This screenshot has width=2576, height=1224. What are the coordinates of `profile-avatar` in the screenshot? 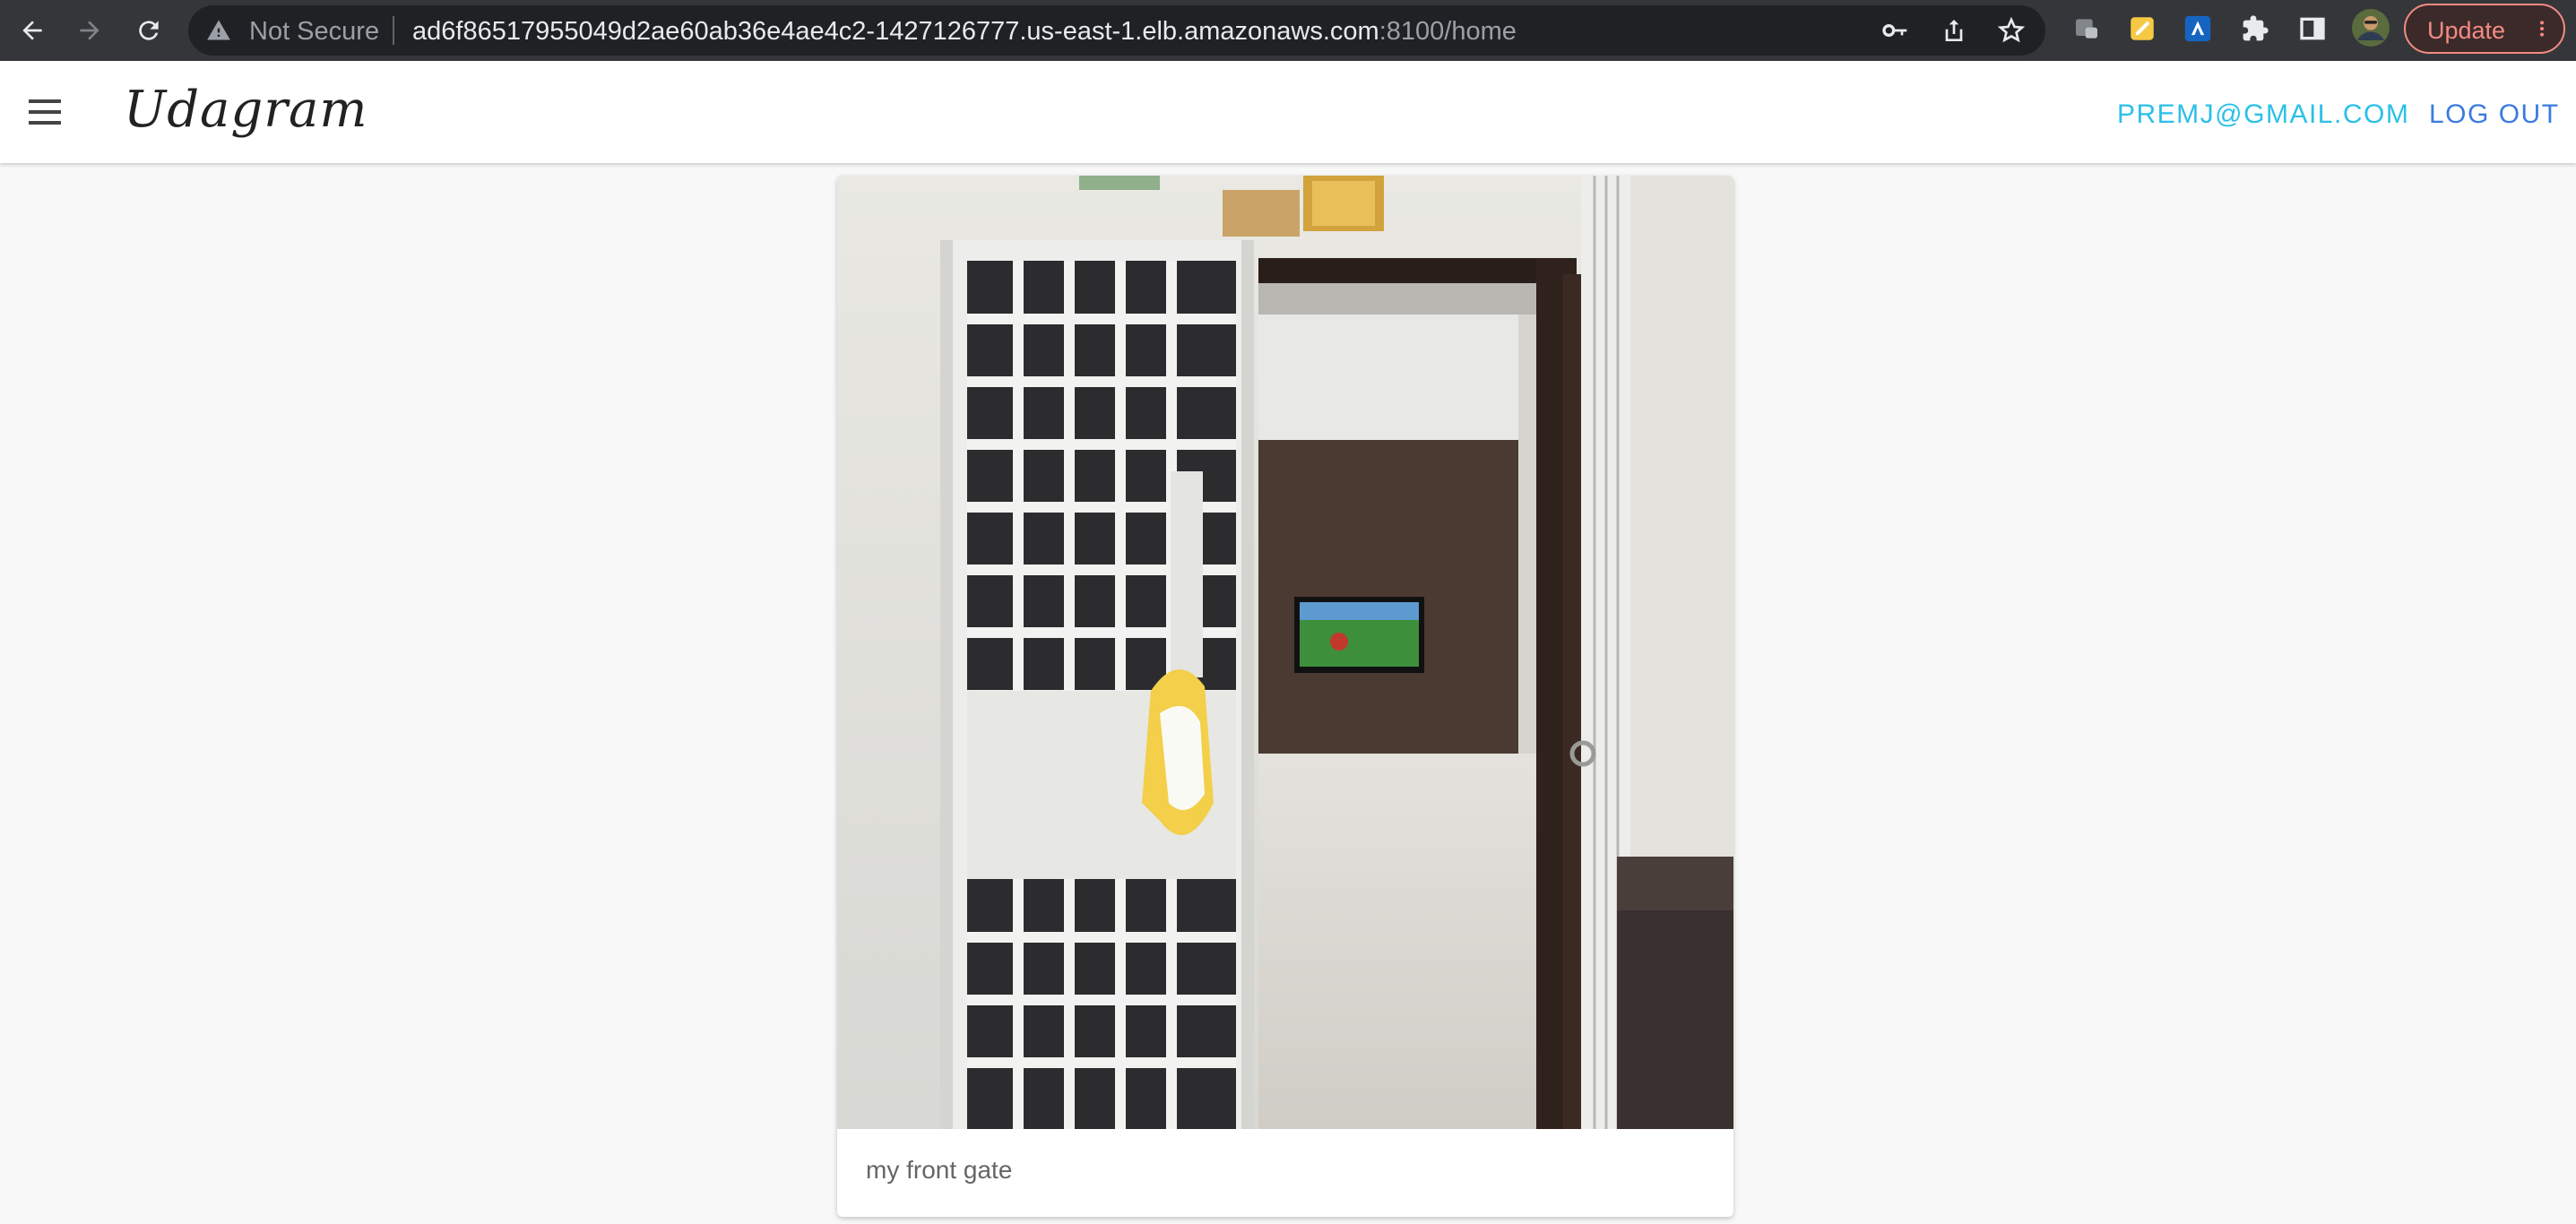 It's located at (2371, 28).